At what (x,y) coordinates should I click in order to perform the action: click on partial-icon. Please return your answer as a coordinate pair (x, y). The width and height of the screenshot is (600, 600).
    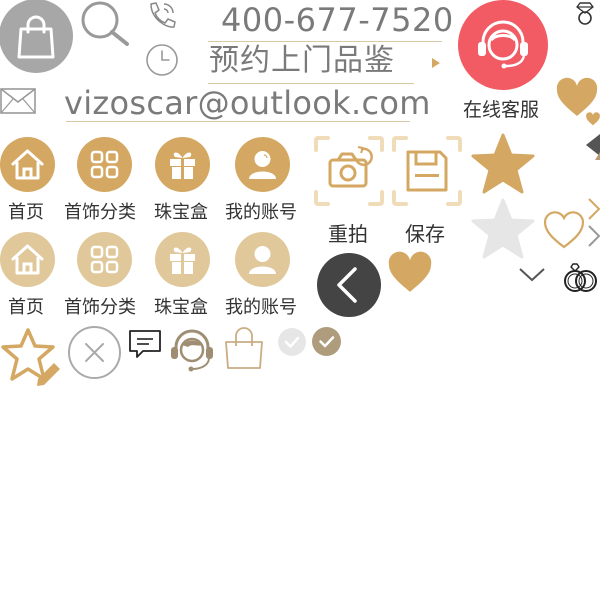
    Looking at the image, I should click on (591, 147).